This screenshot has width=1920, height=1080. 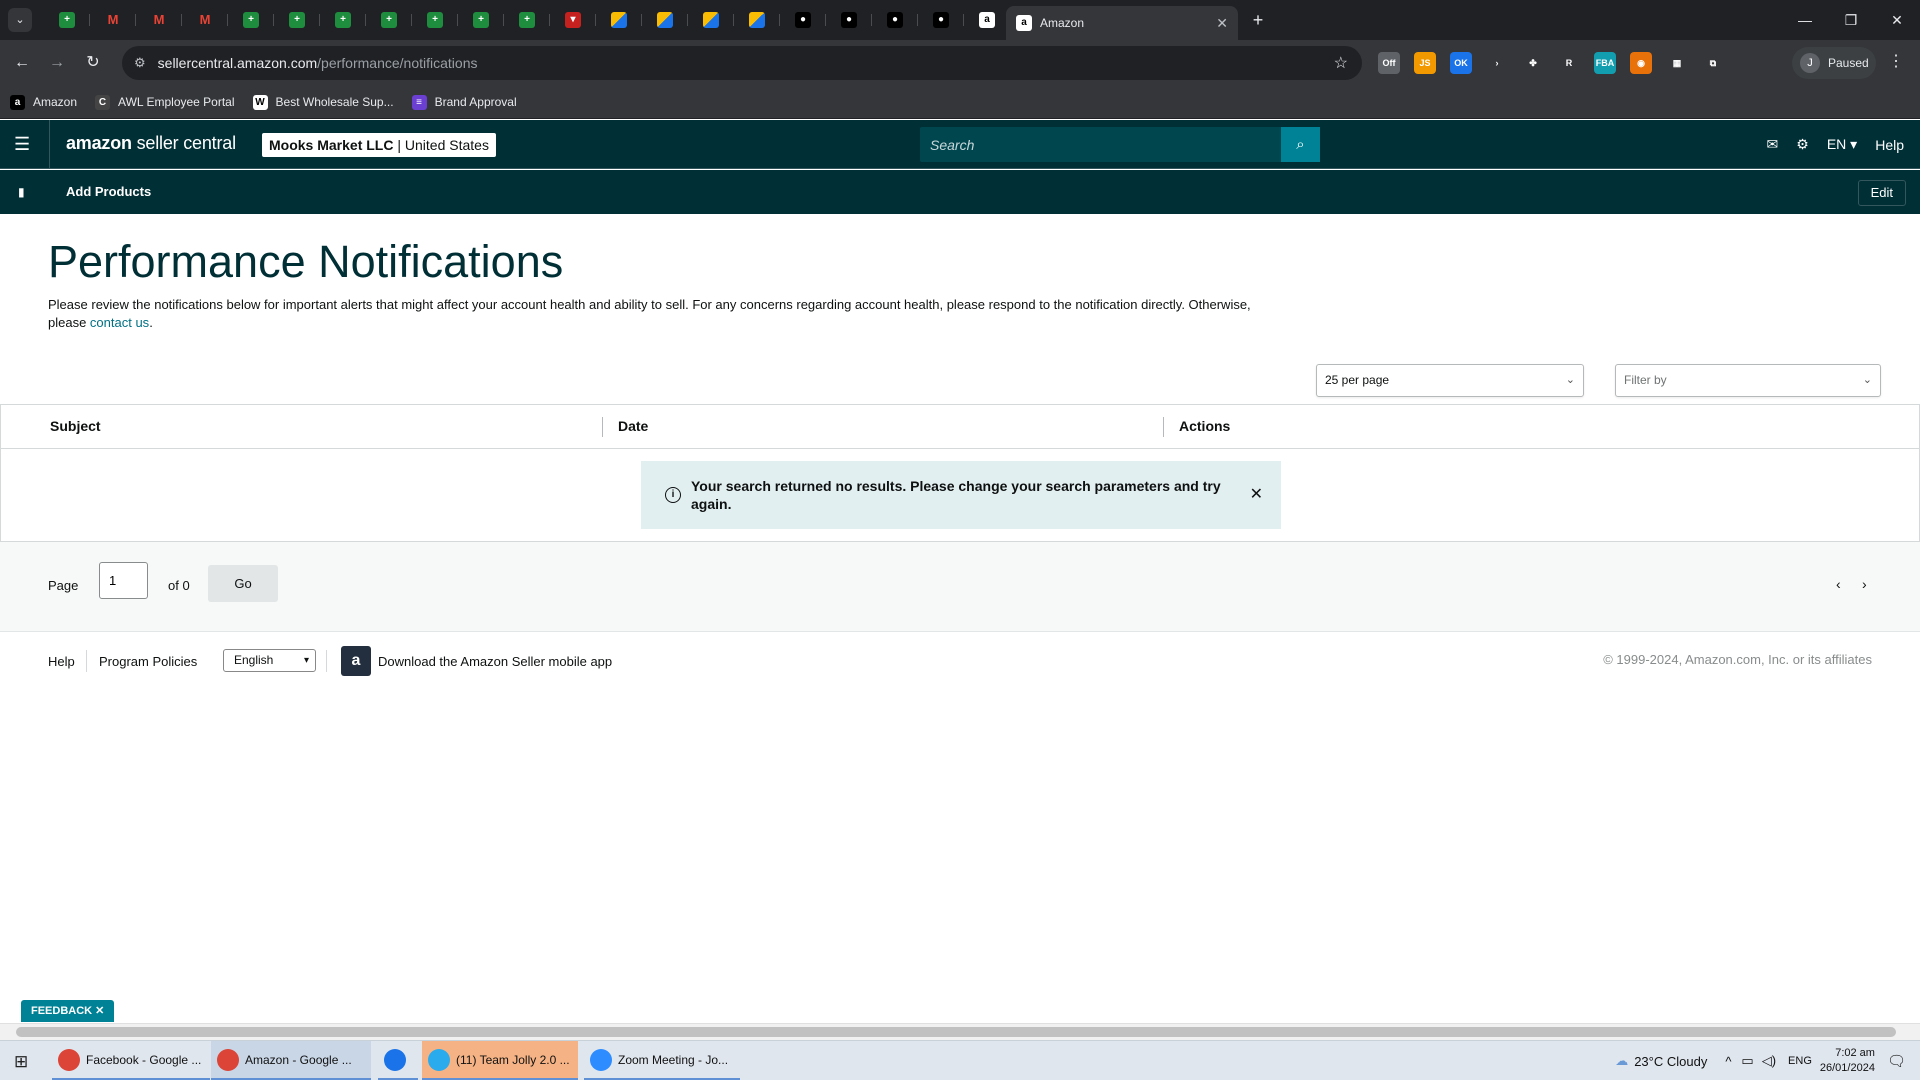 What do you see at coordinates (1450, 380) in the screenshot?
I see `per-page-select: 25 per page ⌄` at bounding box center [1450, 380].